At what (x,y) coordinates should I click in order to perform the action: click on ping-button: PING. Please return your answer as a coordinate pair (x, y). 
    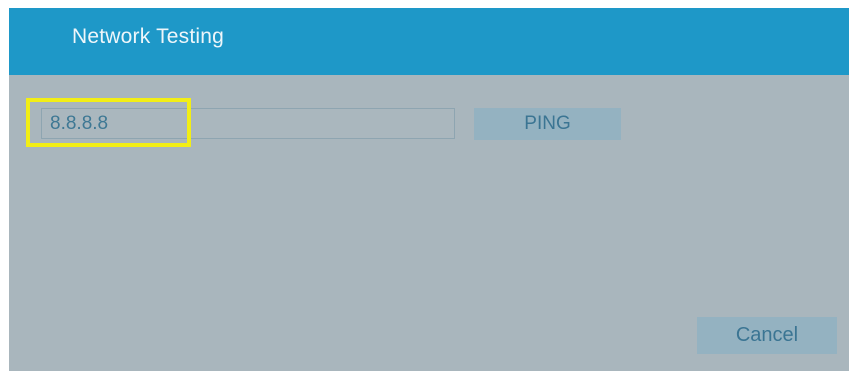
    Looking at the image, I should click on (547, 124).